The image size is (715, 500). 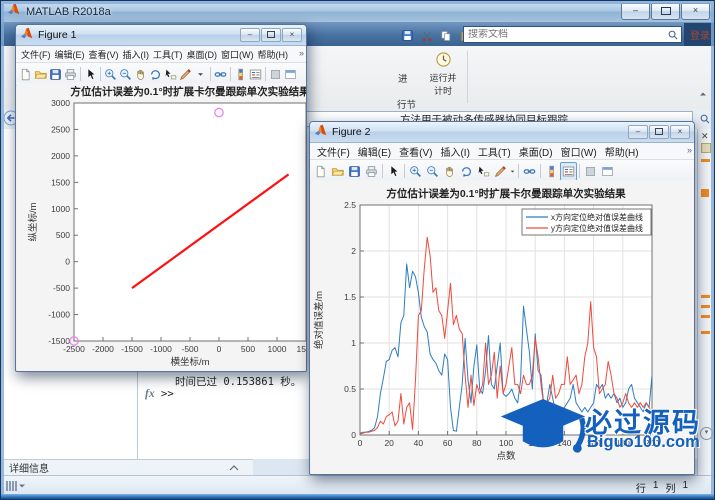 I want to click on figure2-titlebar: Figure 2 – ×, so click(x=502, y=132).